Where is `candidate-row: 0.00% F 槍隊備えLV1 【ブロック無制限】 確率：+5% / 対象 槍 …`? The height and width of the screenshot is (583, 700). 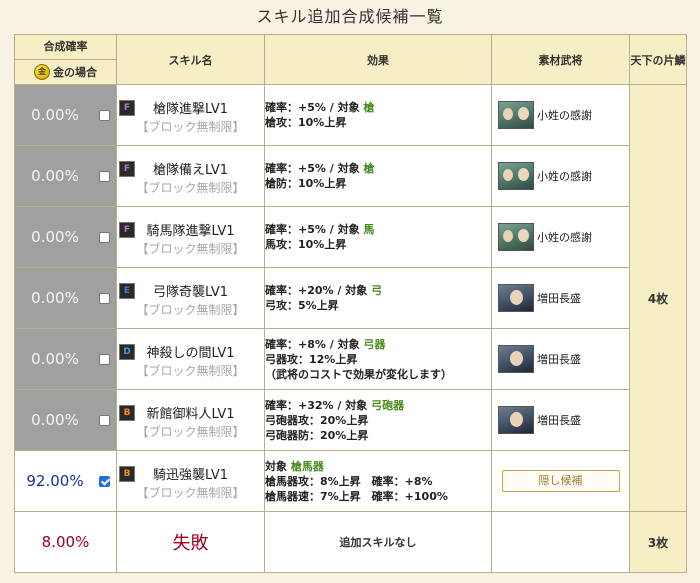
candidate-row: 0.00% F 槍隊備えLV1 【ブロック無制限】 確率：+5% / 対象 槍 … is located at coordinates (350, 176).